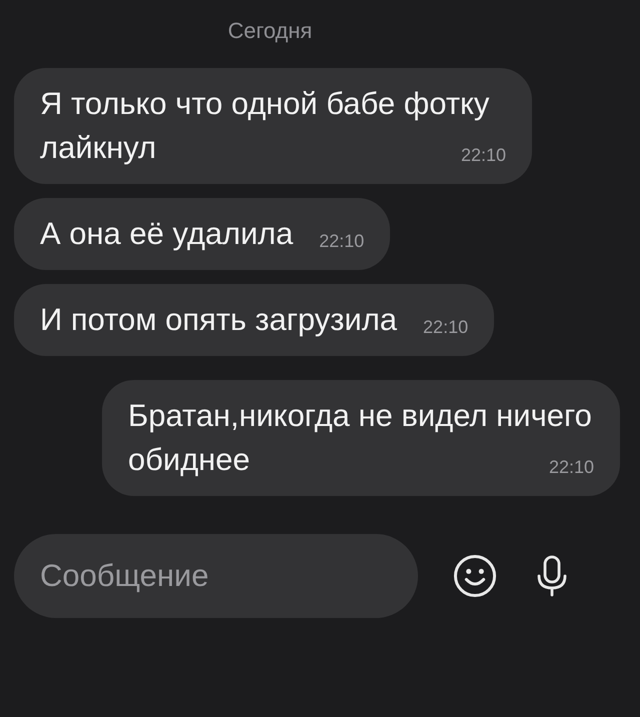 The image size is (640, 717). What do you see at coordinates (475, 576) in the screenshot?
I see `emoji-icon` at bounding box center [475, 576].